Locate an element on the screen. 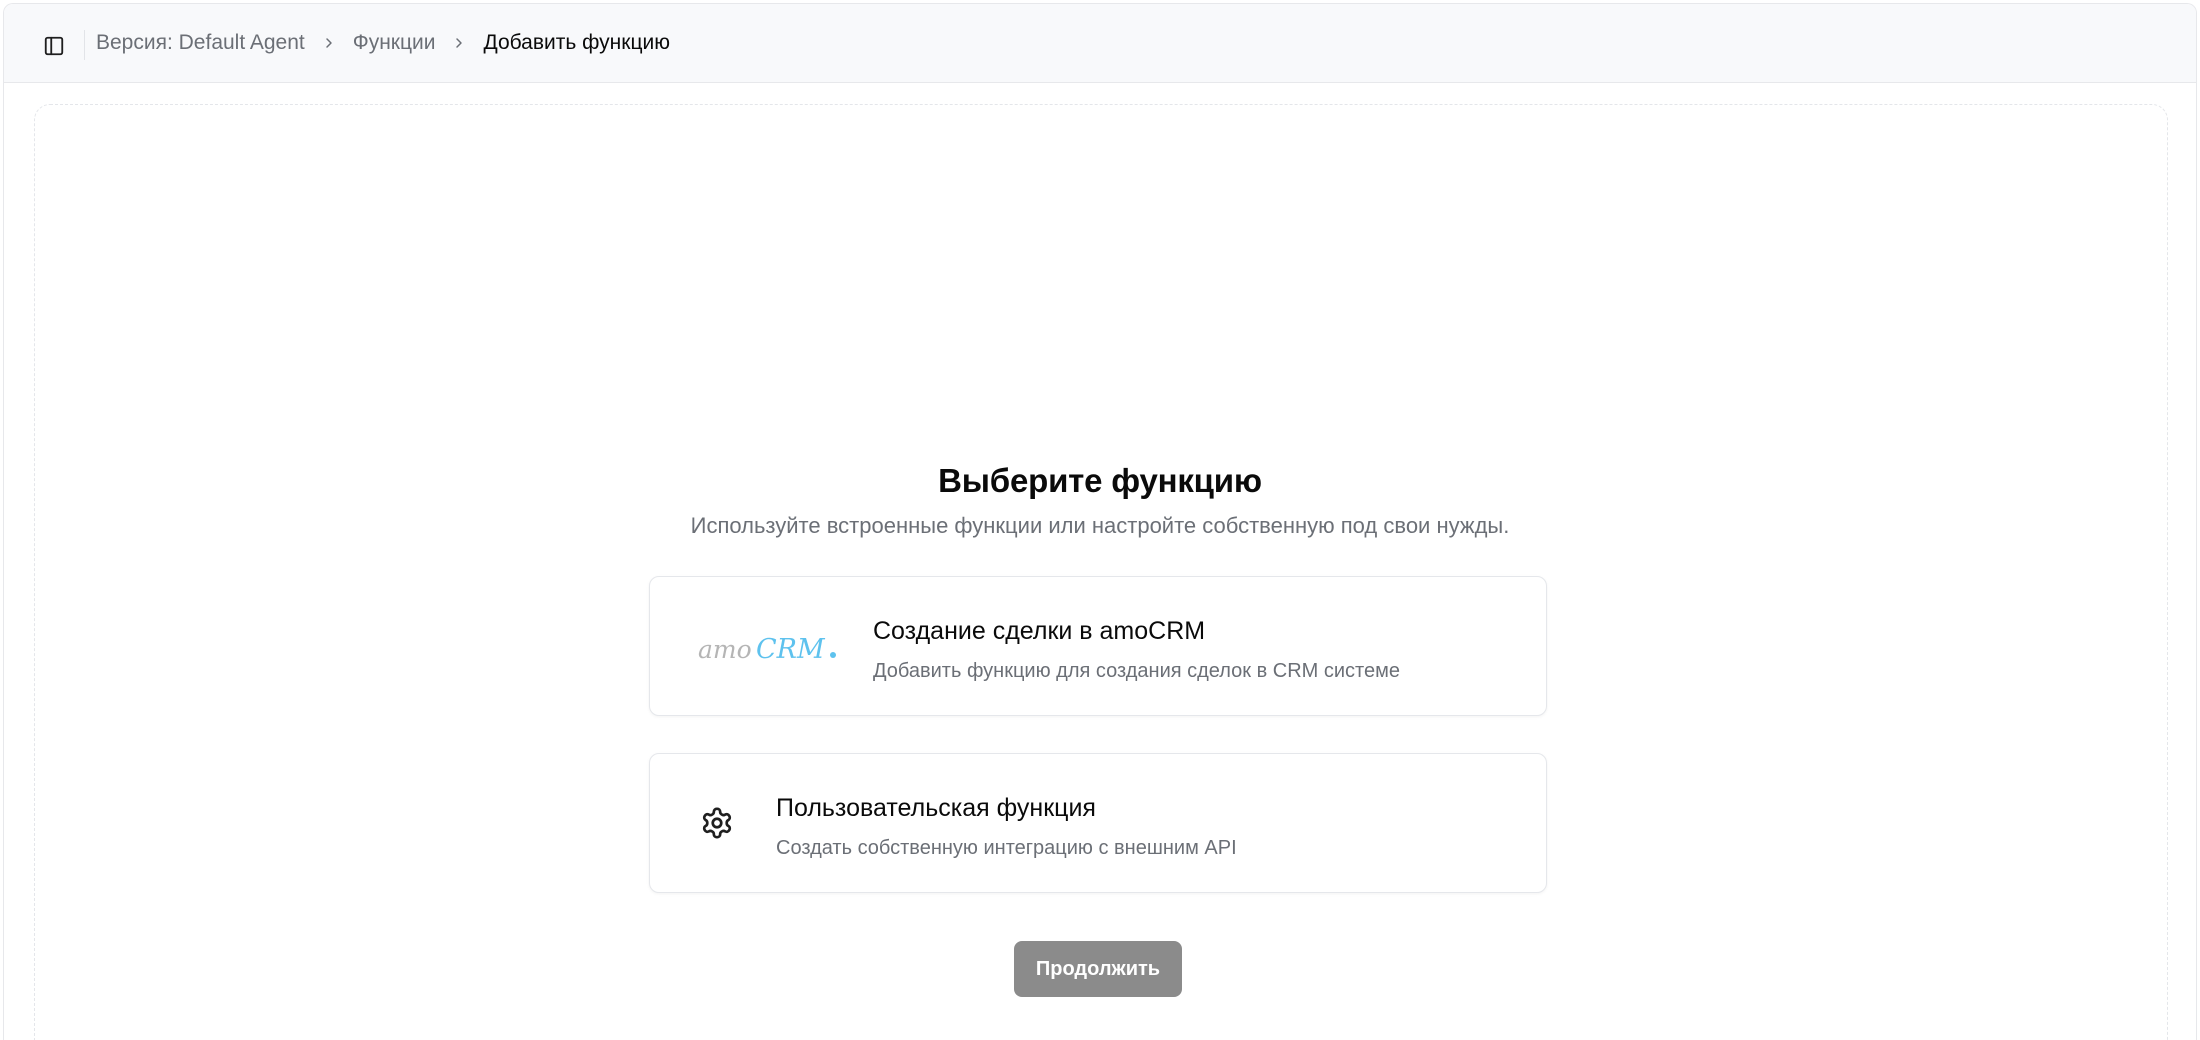 The width and height of the screenshot is (2200, 1040). page-title: Выберите функцию is located at coordinates (1100, 480).